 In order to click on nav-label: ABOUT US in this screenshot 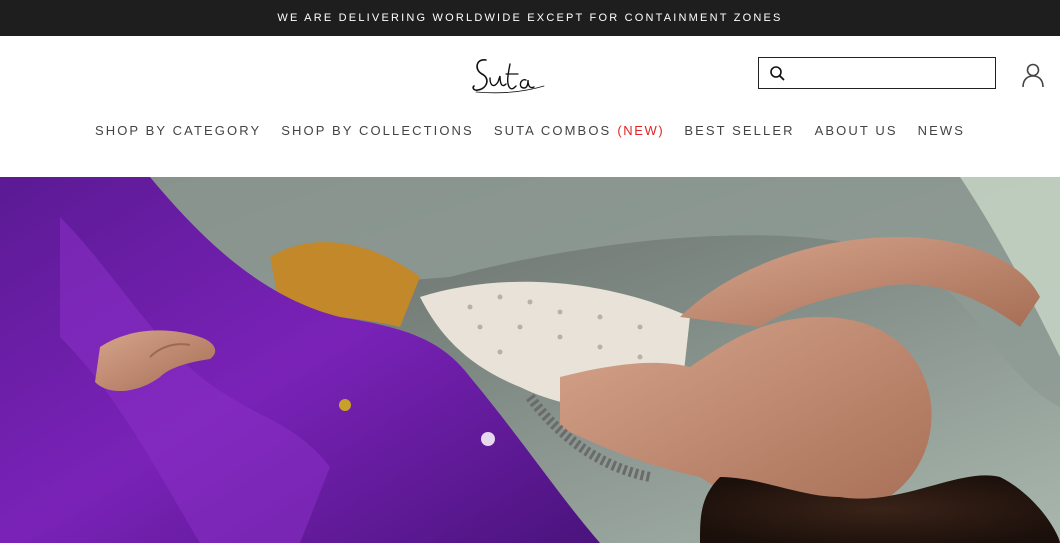, I will do `click(856, 130)`.